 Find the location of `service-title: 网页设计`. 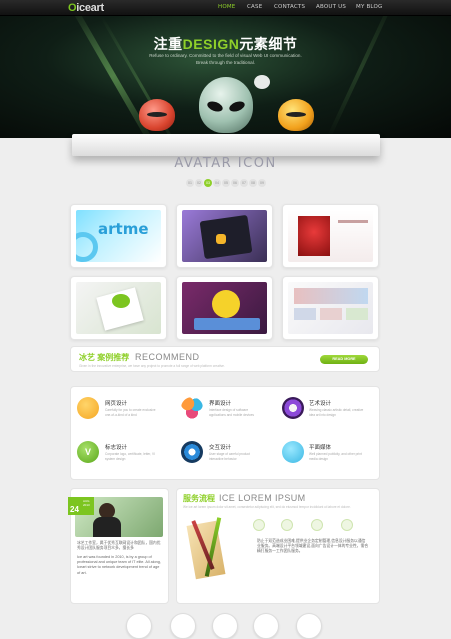

service-title: 网页设计 is located at coordinates (116, 403).